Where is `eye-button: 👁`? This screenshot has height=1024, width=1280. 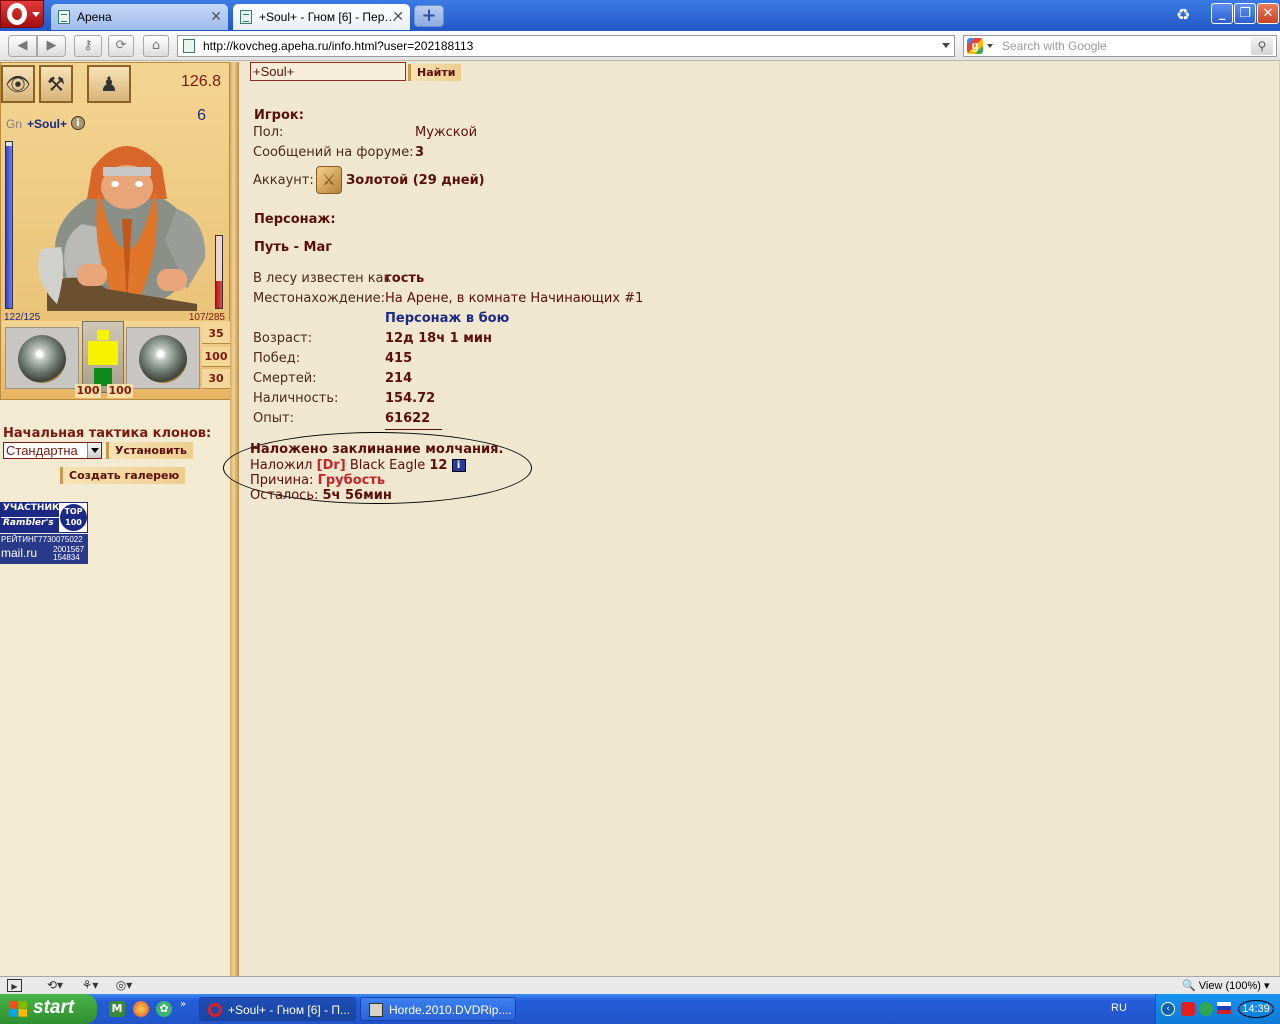 eye-button: 👁 is located at coordinates (18, 84).